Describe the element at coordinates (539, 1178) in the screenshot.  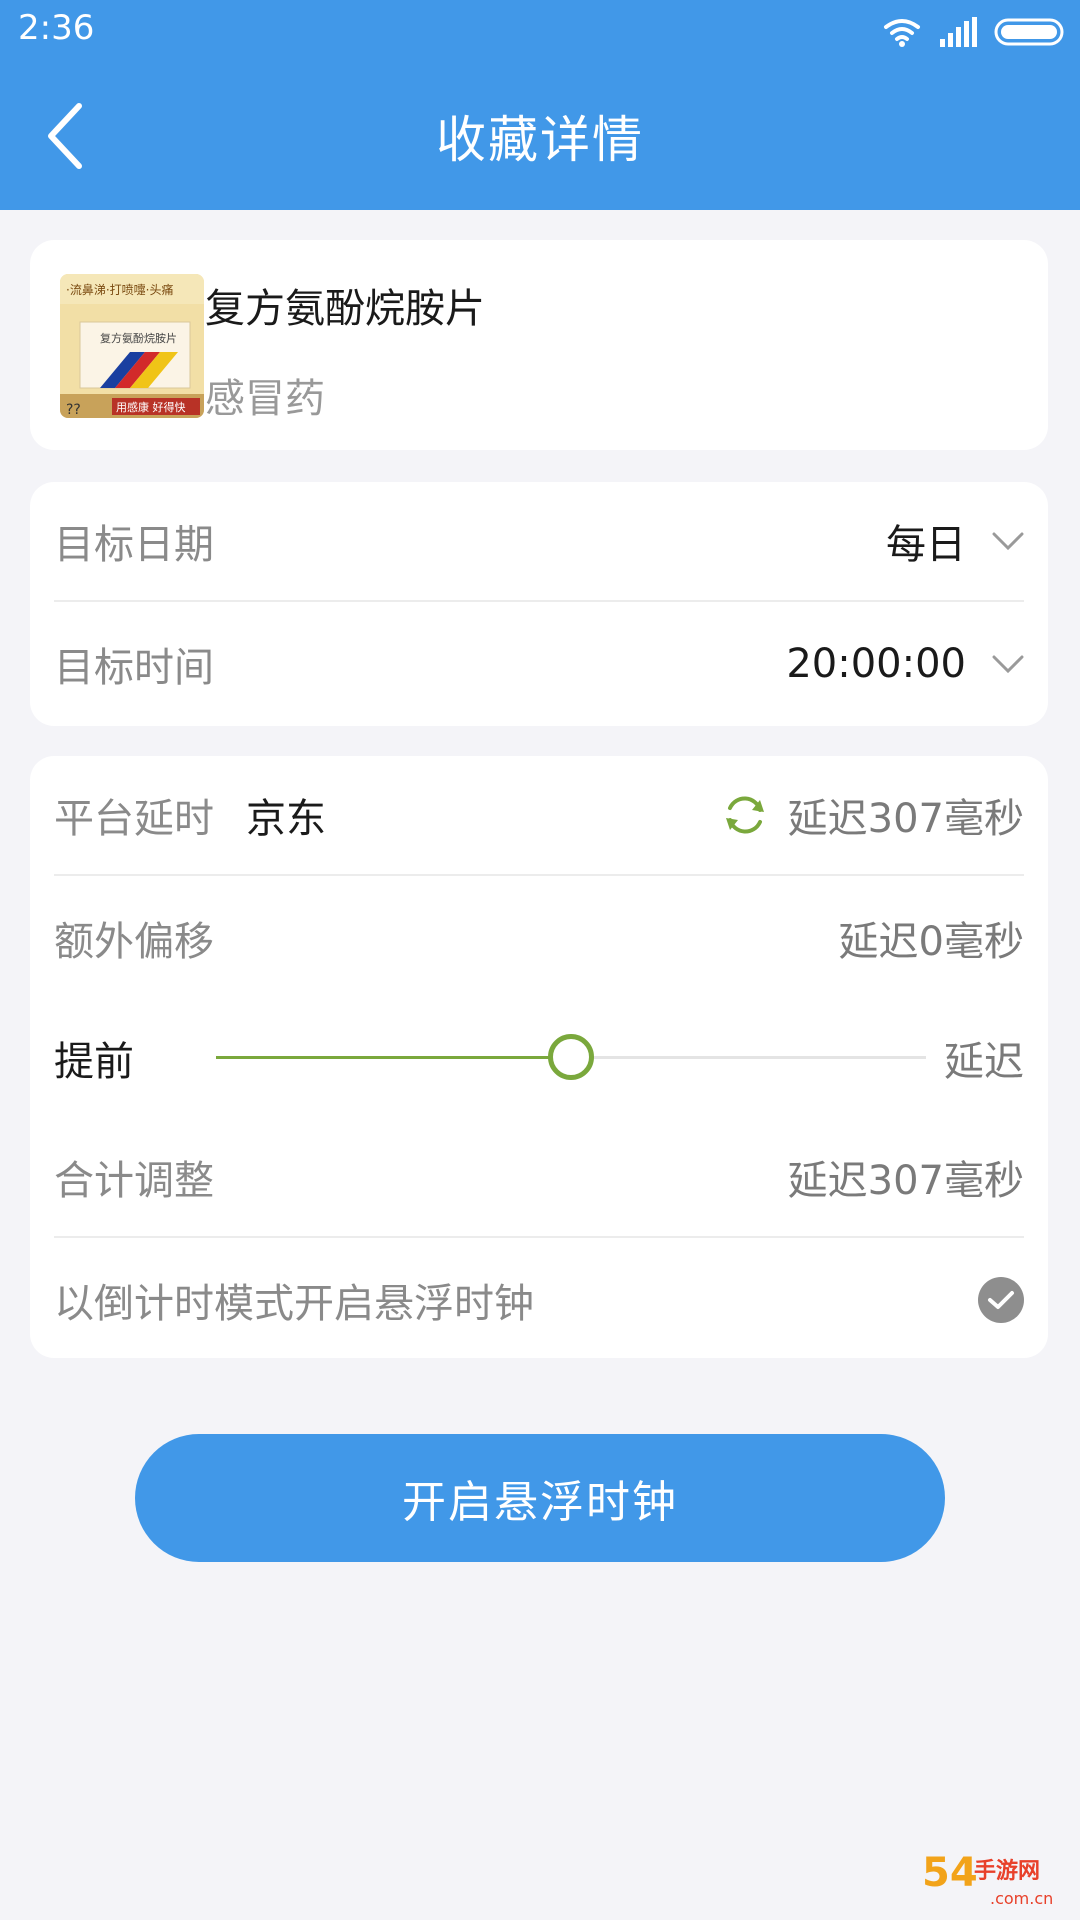
I see `total-adjust-row: 合计调整 延迟307毫秒` at that location.